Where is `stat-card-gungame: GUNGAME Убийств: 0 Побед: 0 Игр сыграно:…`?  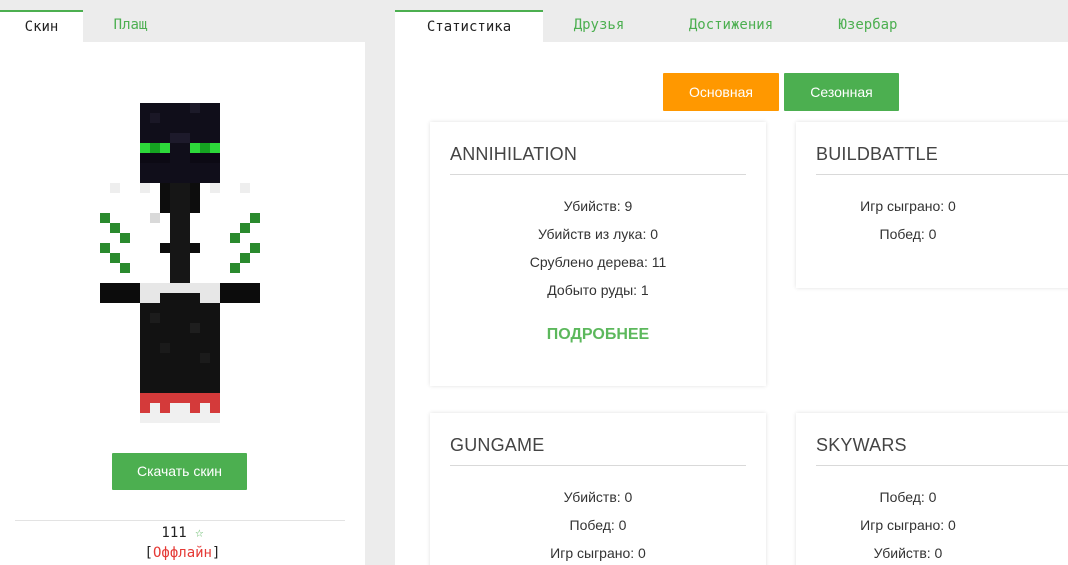
stat-card-gungame: GUNGAME Убийств: 0 Побед: 0 Игр сыграно:… is located at coordinates (598, 489).